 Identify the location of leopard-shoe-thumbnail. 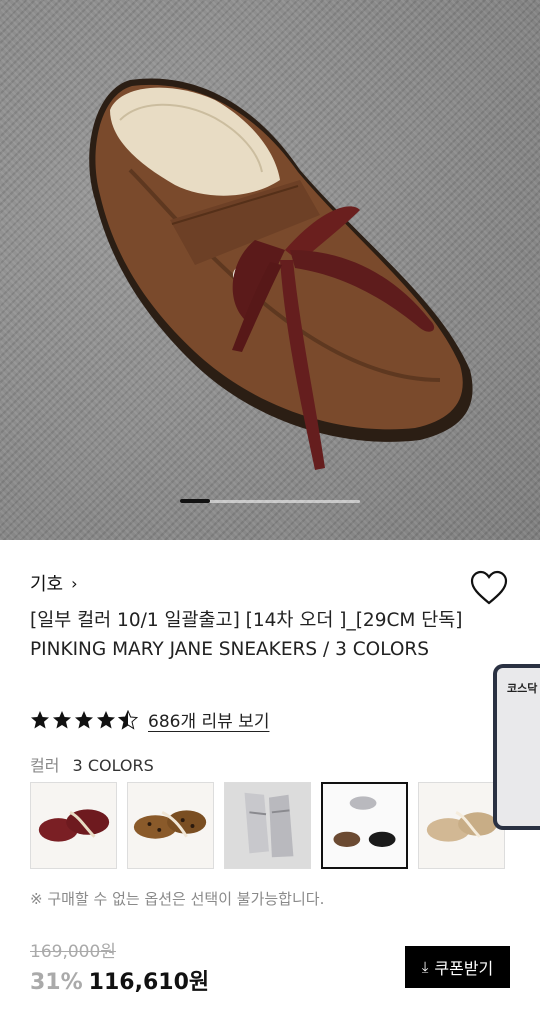
(170, 825).